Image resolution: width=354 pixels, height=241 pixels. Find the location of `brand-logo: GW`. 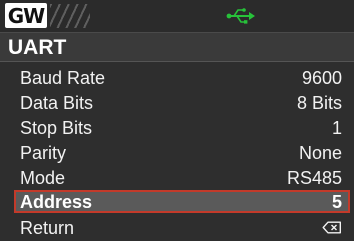

brand-logo: GW is located at coordinates (26, 15).